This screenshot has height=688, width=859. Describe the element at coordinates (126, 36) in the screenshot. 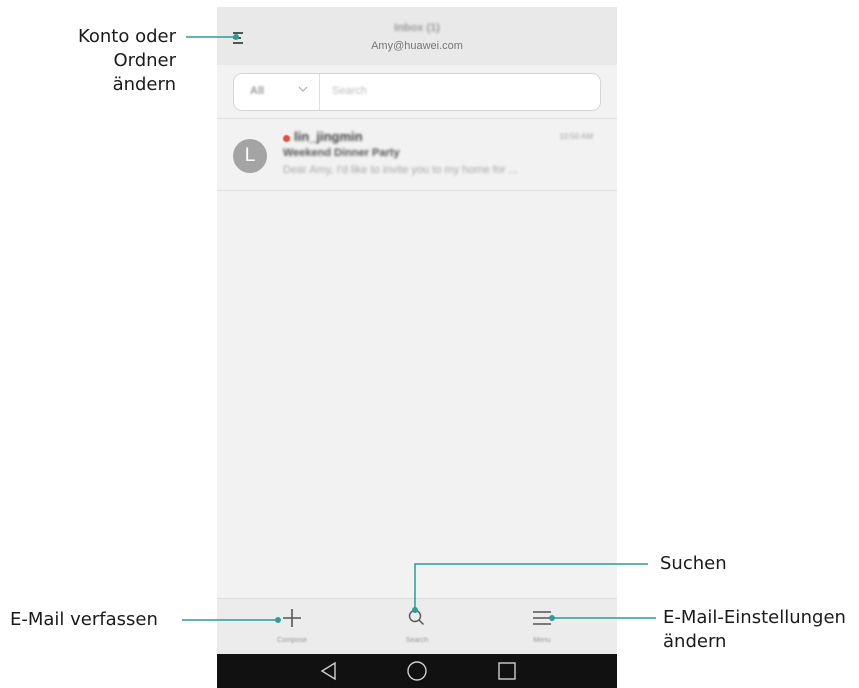

I see `callout-account-line1: Konto oder` at that location.